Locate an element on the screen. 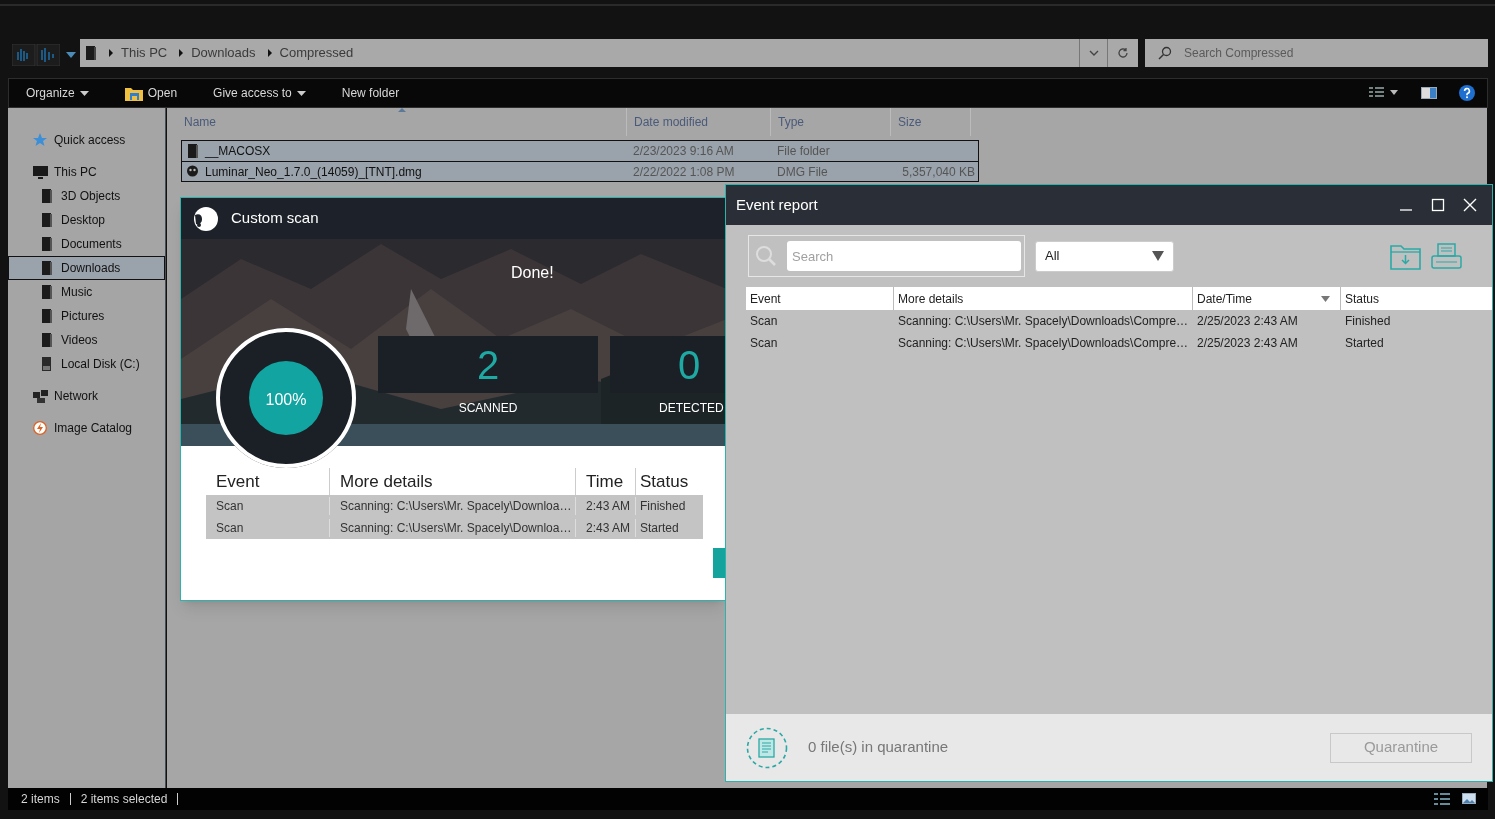 The height and width of the screenshot is (819, 1495). network-icon is located at coordinates (40, 396).